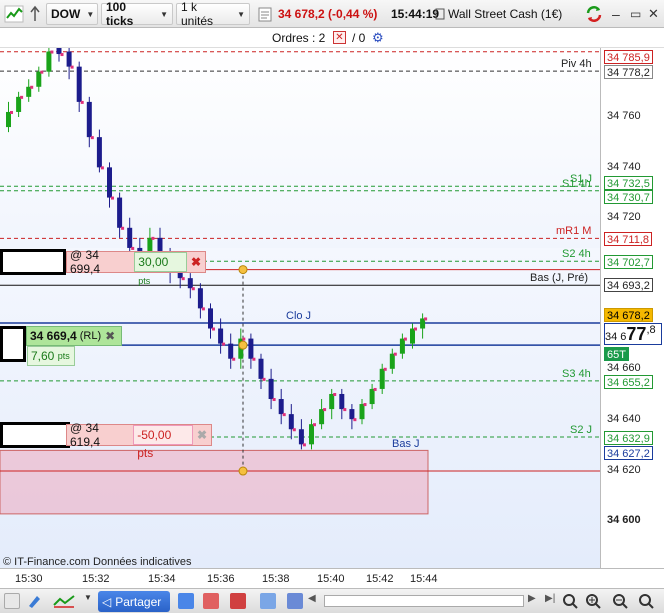 The height and width of the screenshot is (613, 664). What do you see at coordinates (211, 601) in the screenshot?
I see `calendar-icon` at bounding box center [211, 601].